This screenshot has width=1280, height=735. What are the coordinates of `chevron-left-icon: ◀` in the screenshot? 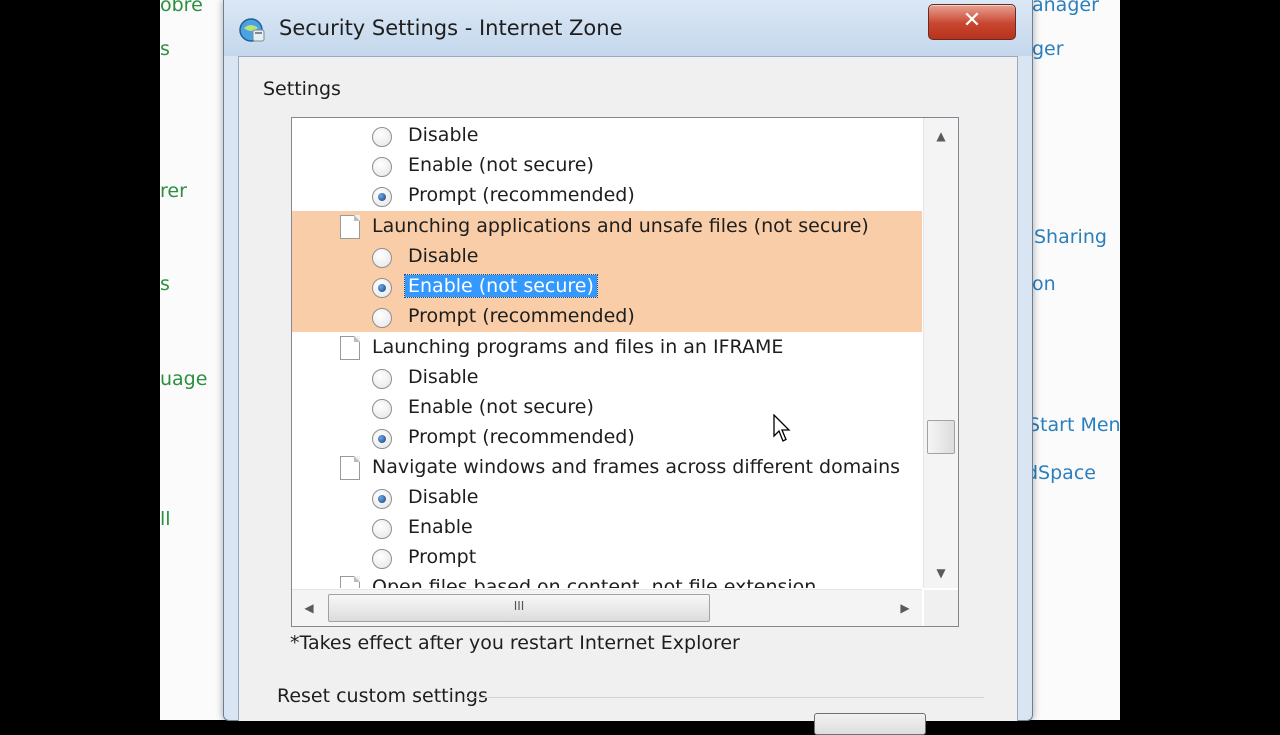 It's located at (309, 608).